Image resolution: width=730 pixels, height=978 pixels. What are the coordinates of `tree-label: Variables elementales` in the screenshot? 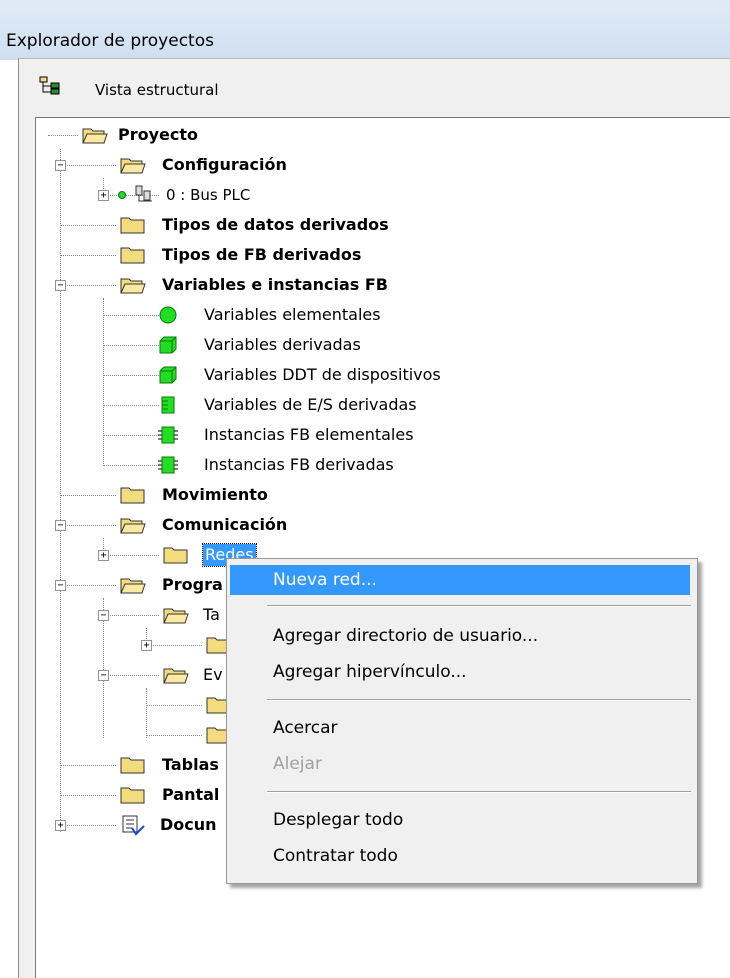 It's located at (292, 314).